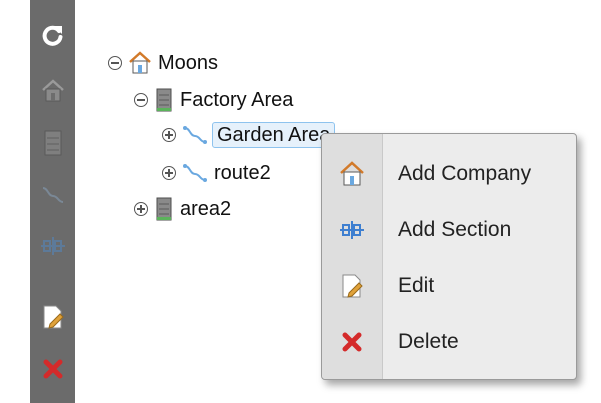 The width and height of the screenshot is (601, 403). What do you see at coordinates (465, 173) in the screenshot?
I see `menu-item-label: Add Company` at bounding box center [465, 173].